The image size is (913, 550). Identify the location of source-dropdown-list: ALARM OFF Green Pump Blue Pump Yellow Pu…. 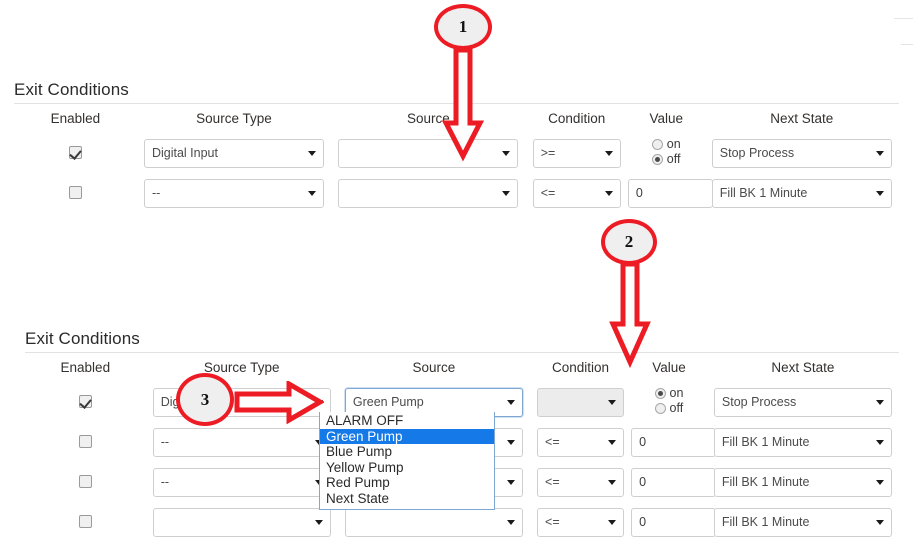
(407, 461).